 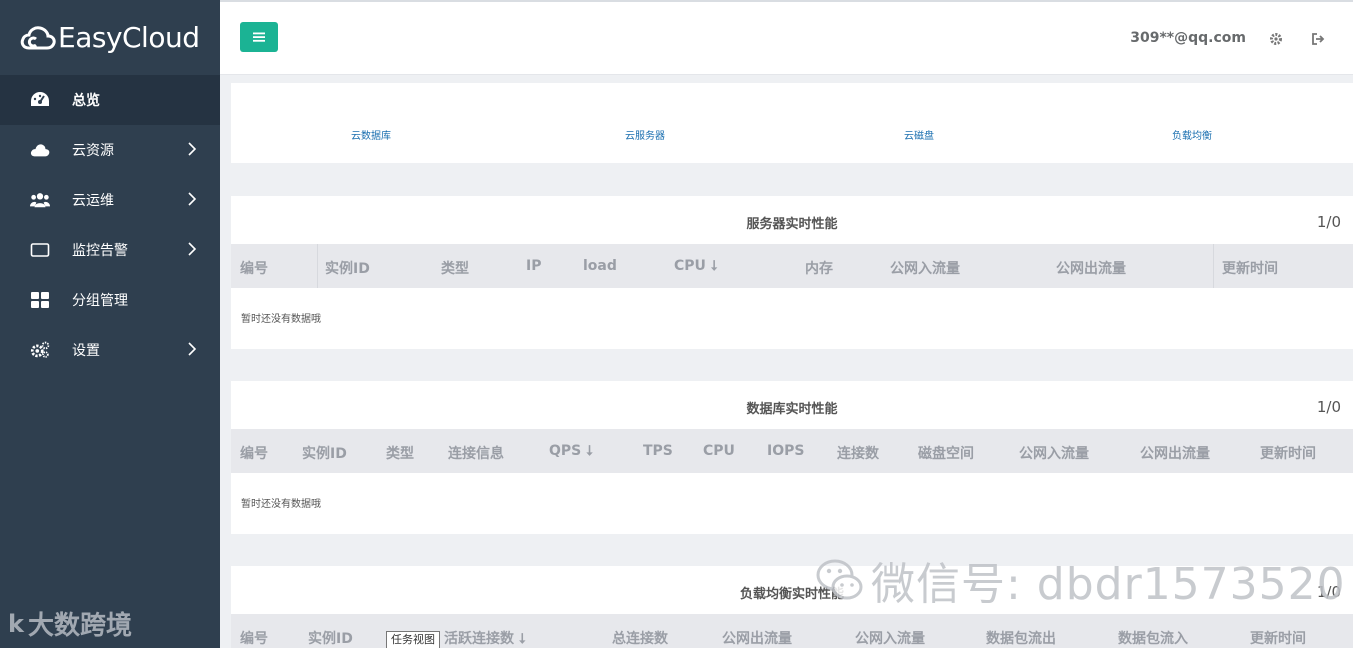 I want to click on settings-gear-icon, so click(x=1276, y=40).